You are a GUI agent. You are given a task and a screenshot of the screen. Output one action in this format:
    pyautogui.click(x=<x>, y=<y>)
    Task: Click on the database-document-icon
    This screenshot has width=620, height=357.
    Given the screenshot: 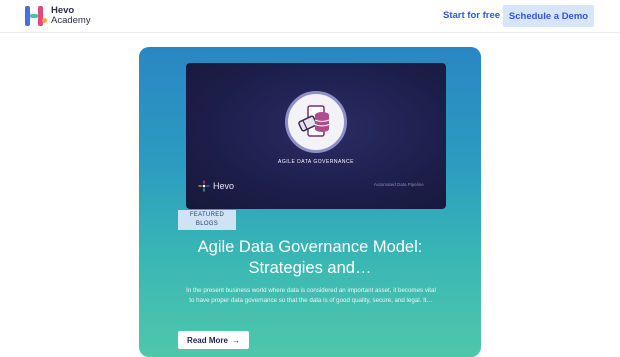 What is the action you would take?
    pyautogui.click(x=314, y=121)
    